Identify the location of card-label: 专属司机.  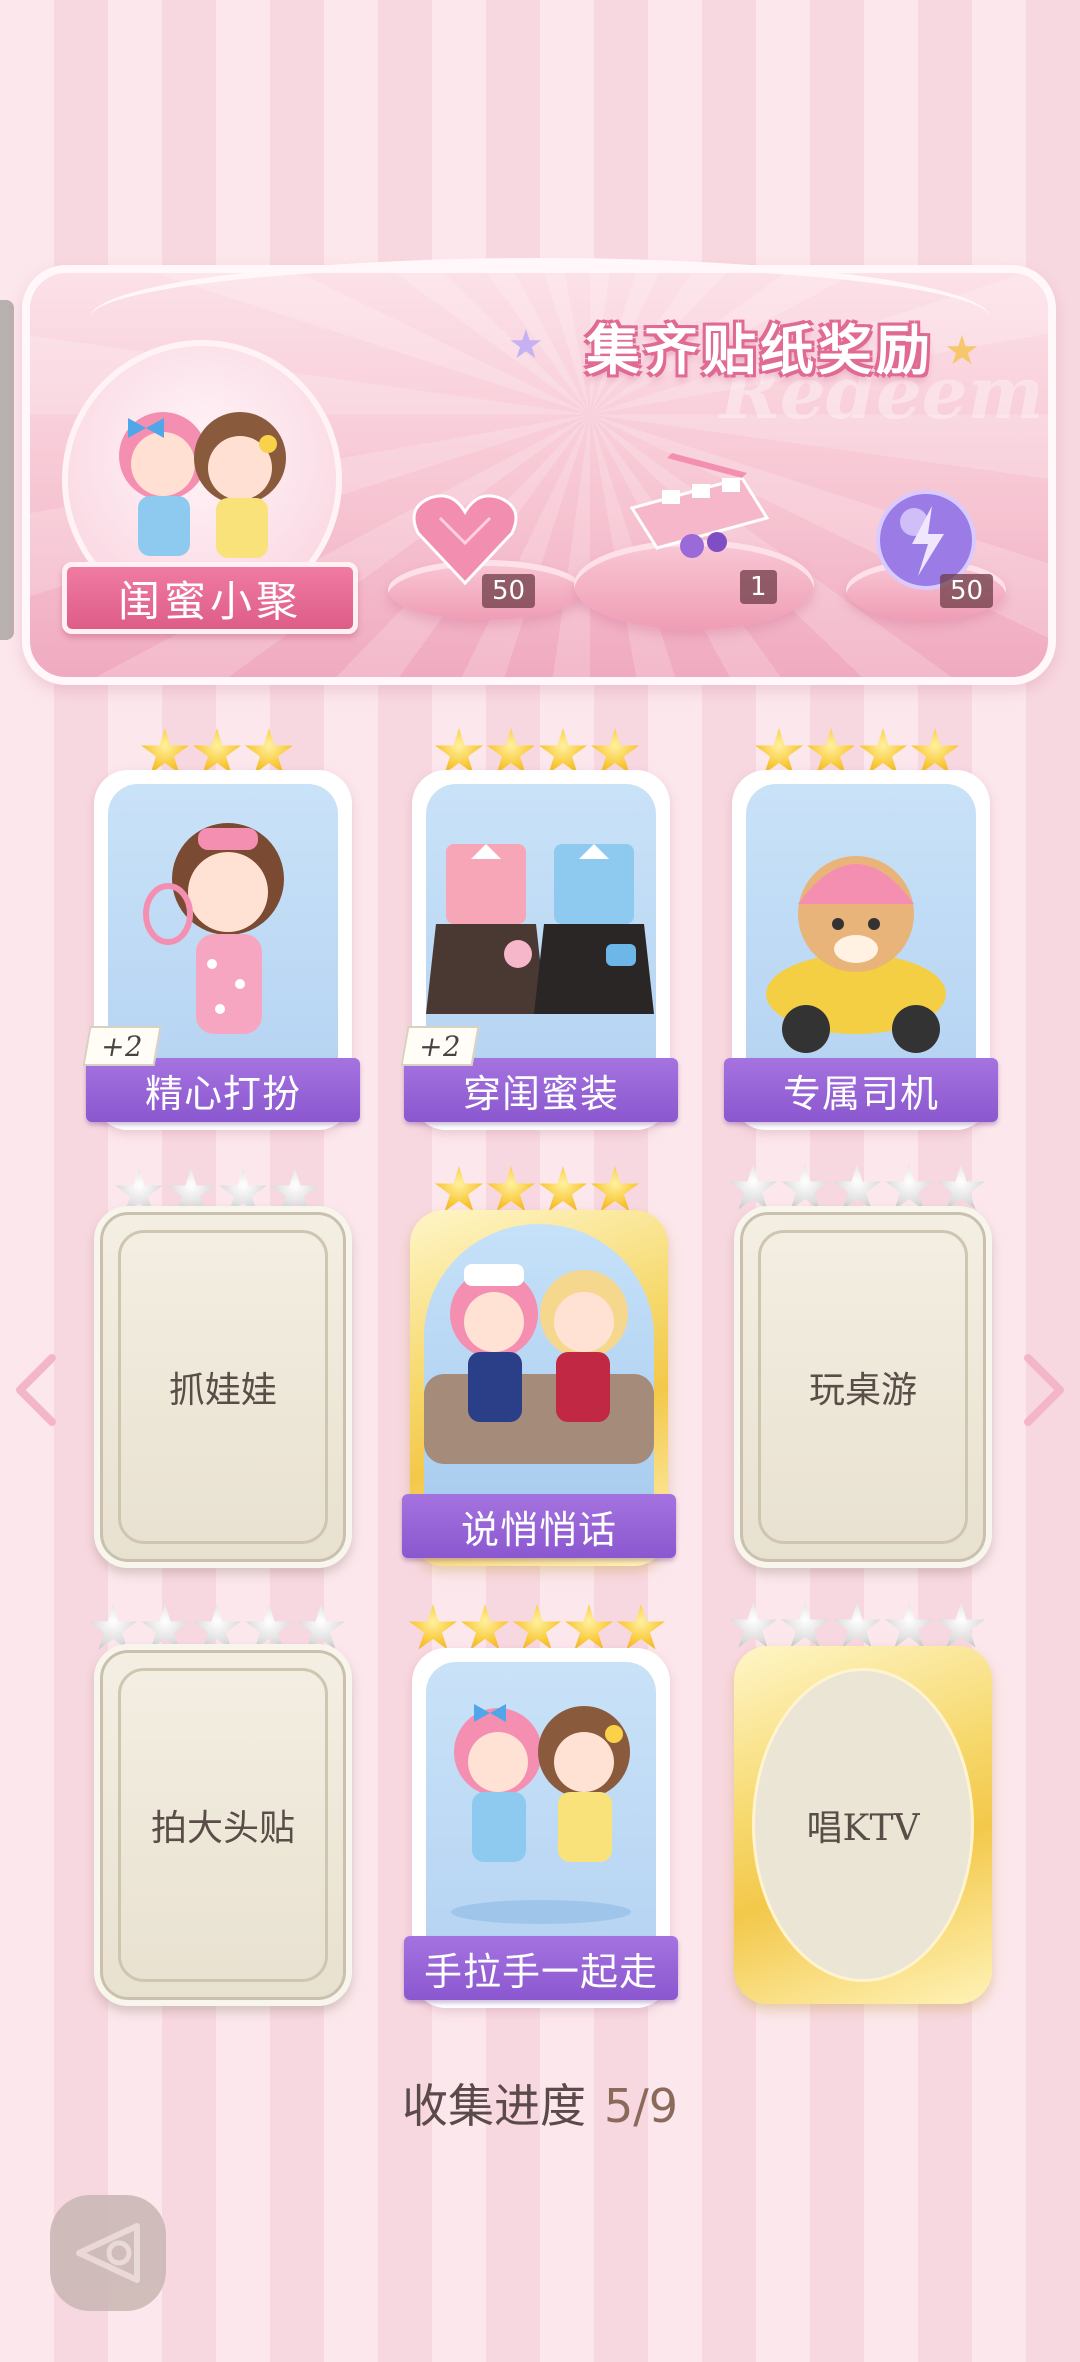
(860, 1093).